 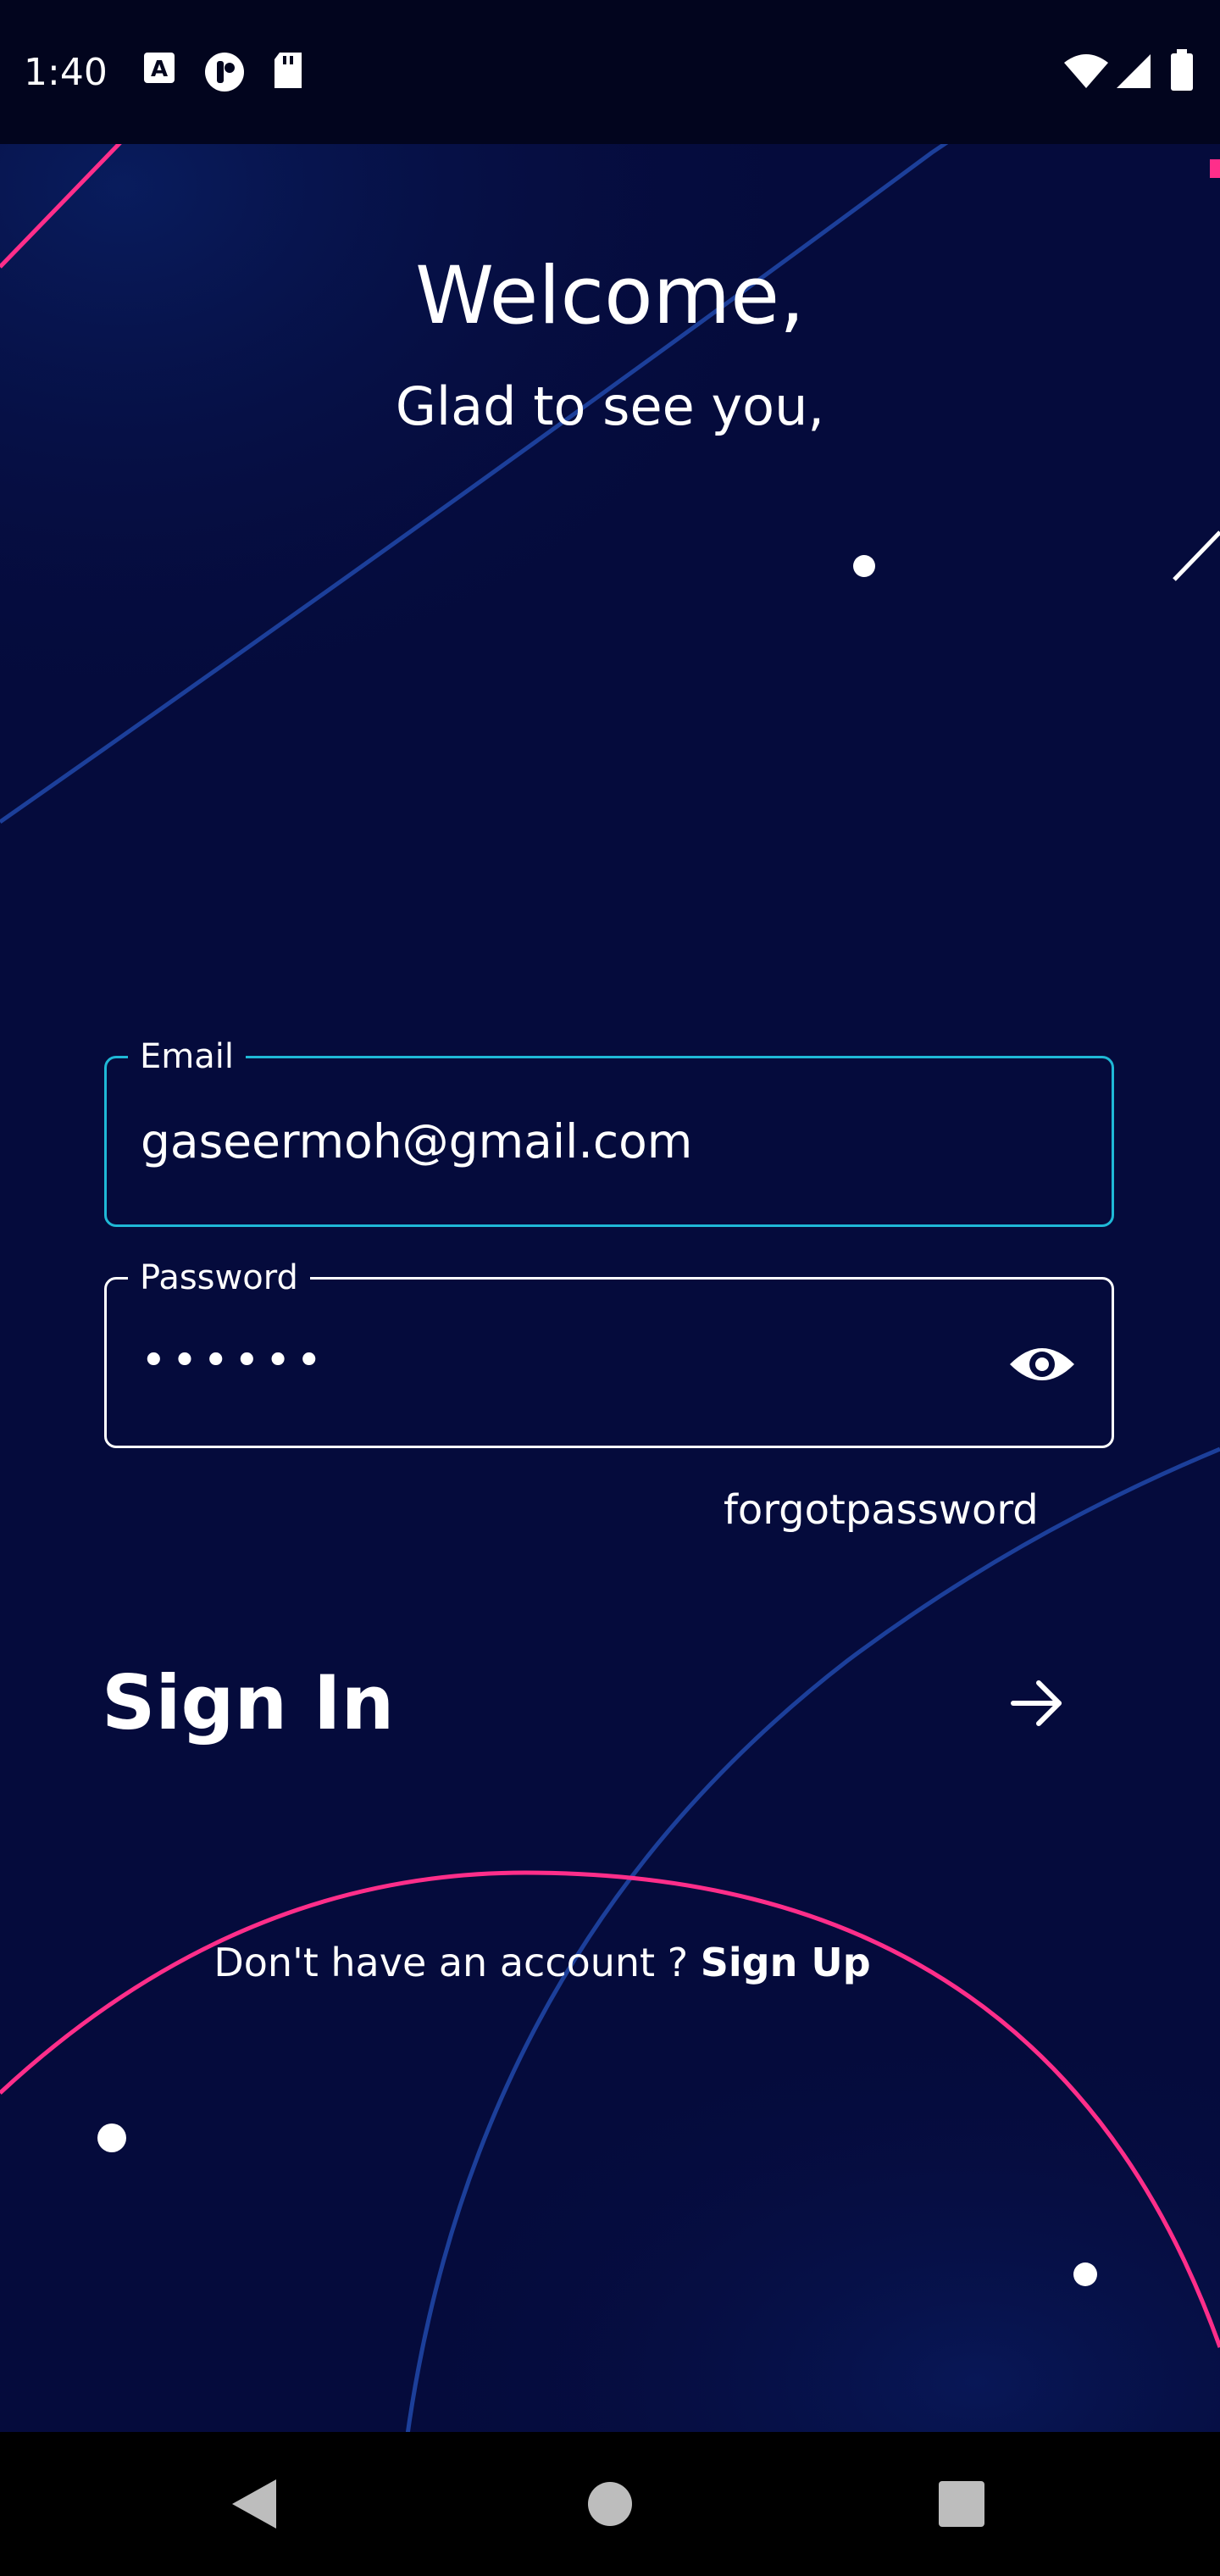 I want to click on recents-icon, so click(x=961, y=2504).